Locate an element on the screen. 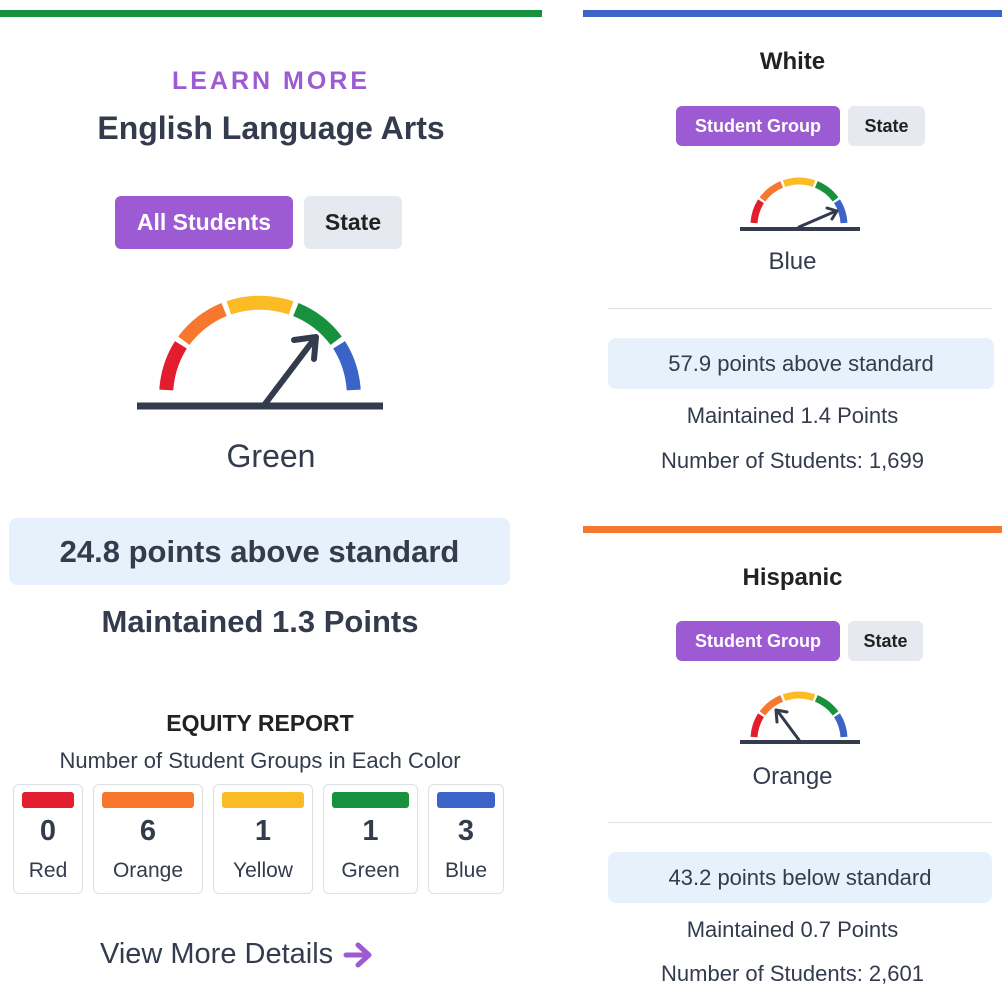  equity-count: 3 is located at coordinates (466, 831).